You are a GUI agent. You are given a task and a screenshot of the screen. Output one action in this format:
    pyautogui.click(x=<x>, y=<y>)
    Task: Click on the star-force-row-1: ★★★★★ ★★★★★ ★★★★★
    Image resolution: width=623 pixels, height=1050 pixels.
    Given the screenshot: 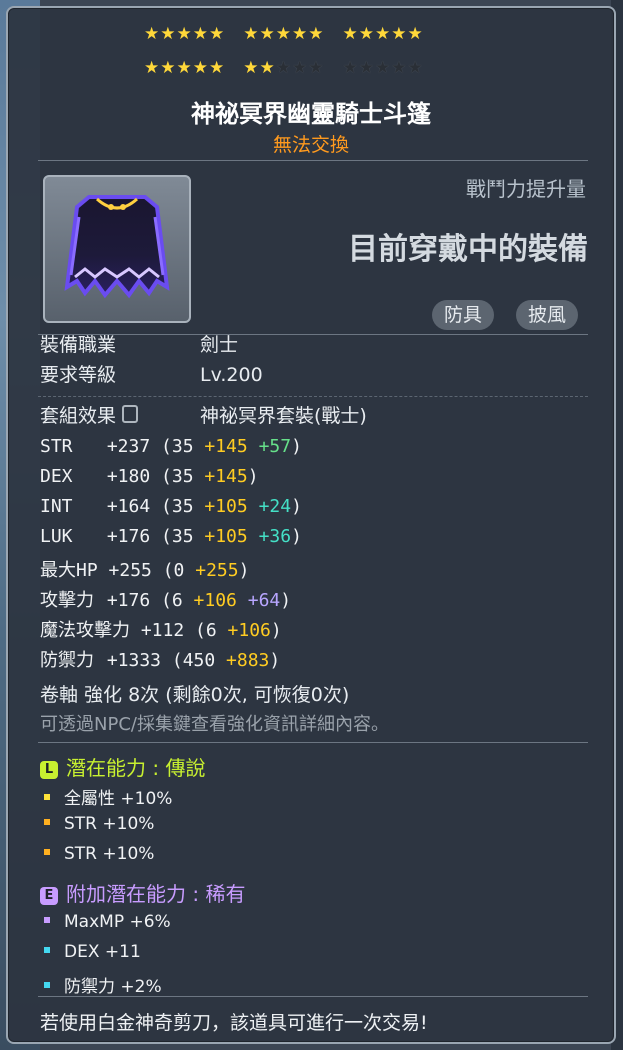 What is the action you would take?
    pyautogui.click(x=293, y=34)
    